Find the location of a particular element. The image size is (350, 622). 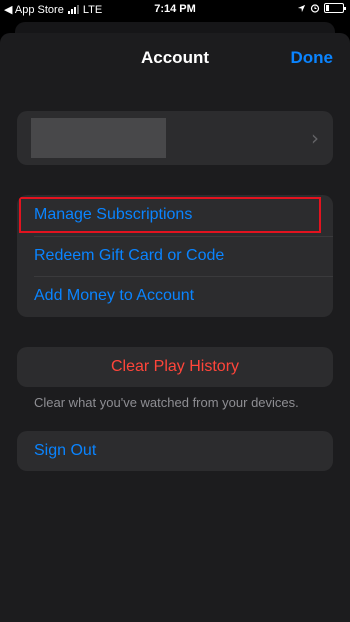

clear-history-group: Clear Play History is located at coordinates (175, 367).